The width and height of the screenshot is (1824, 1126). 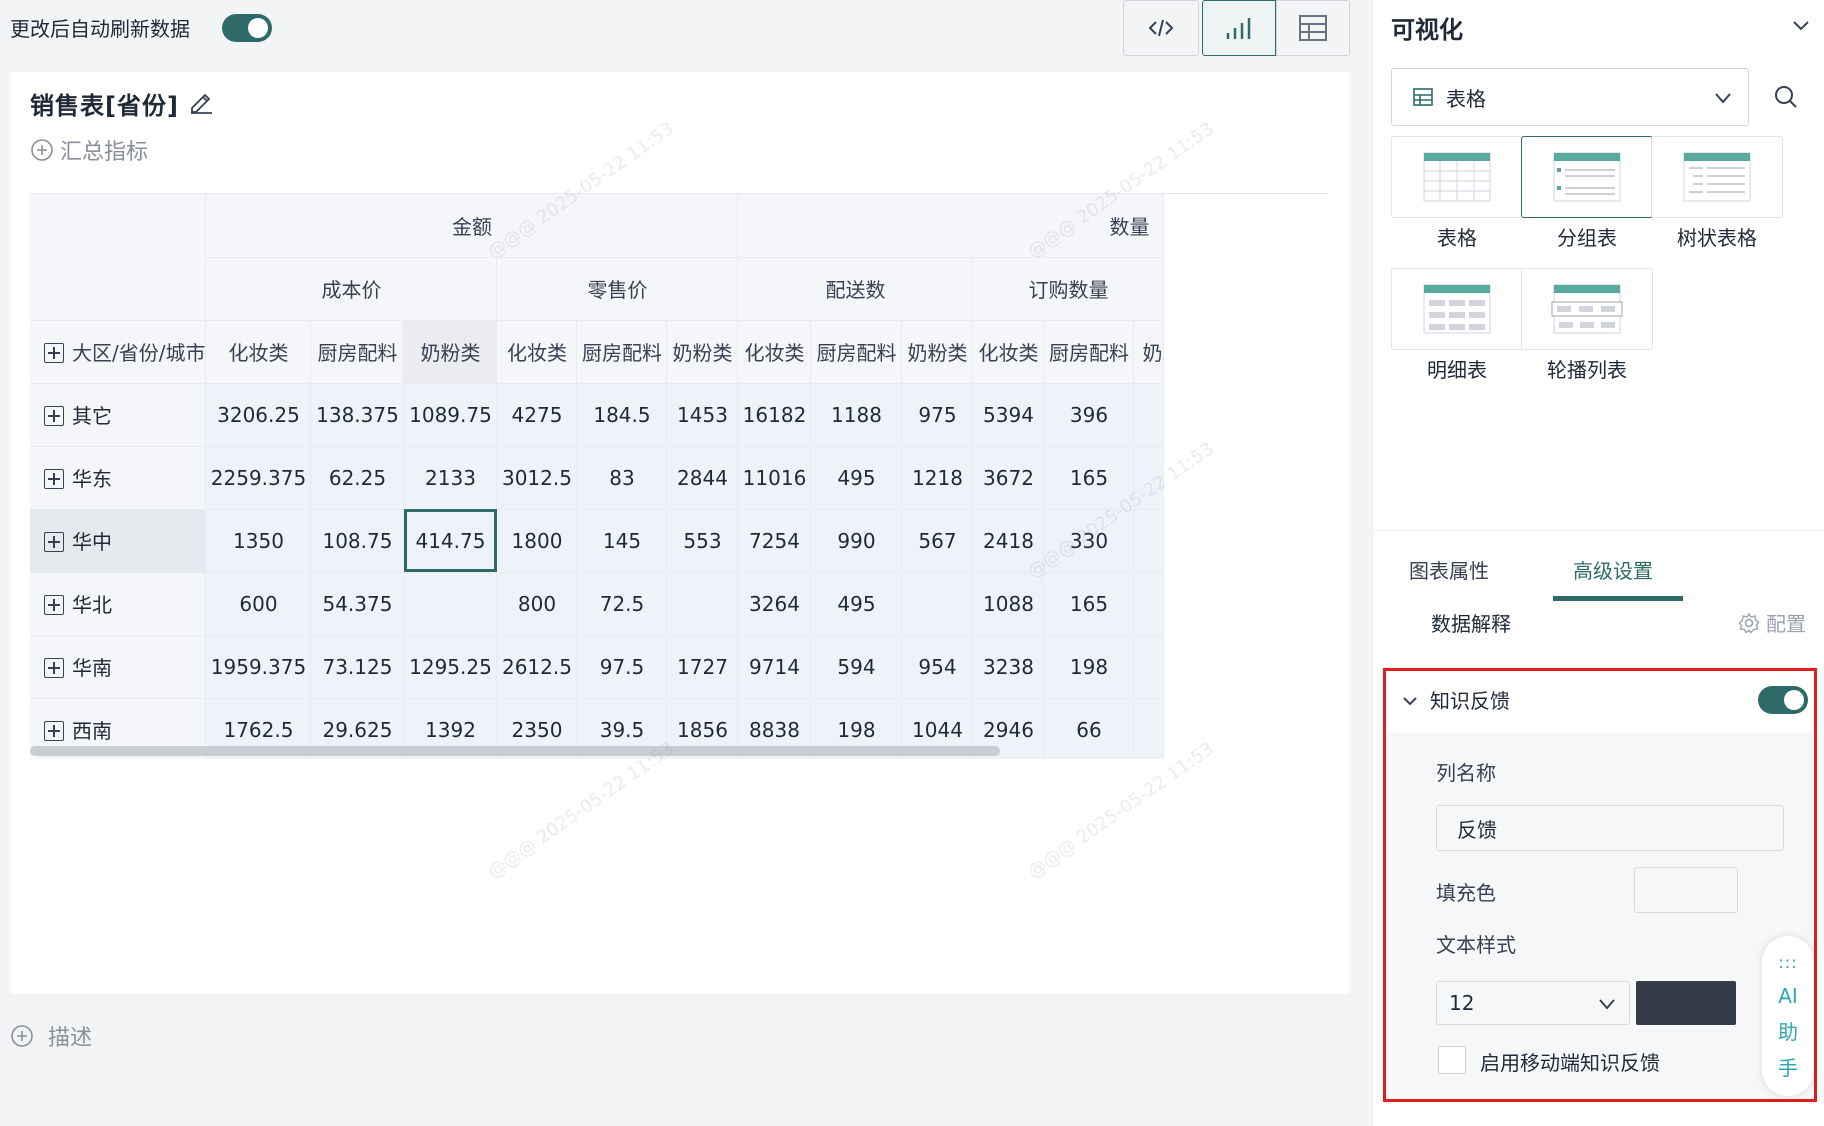 I want to click on table-cell: 4275, so click(x=537, y=415).